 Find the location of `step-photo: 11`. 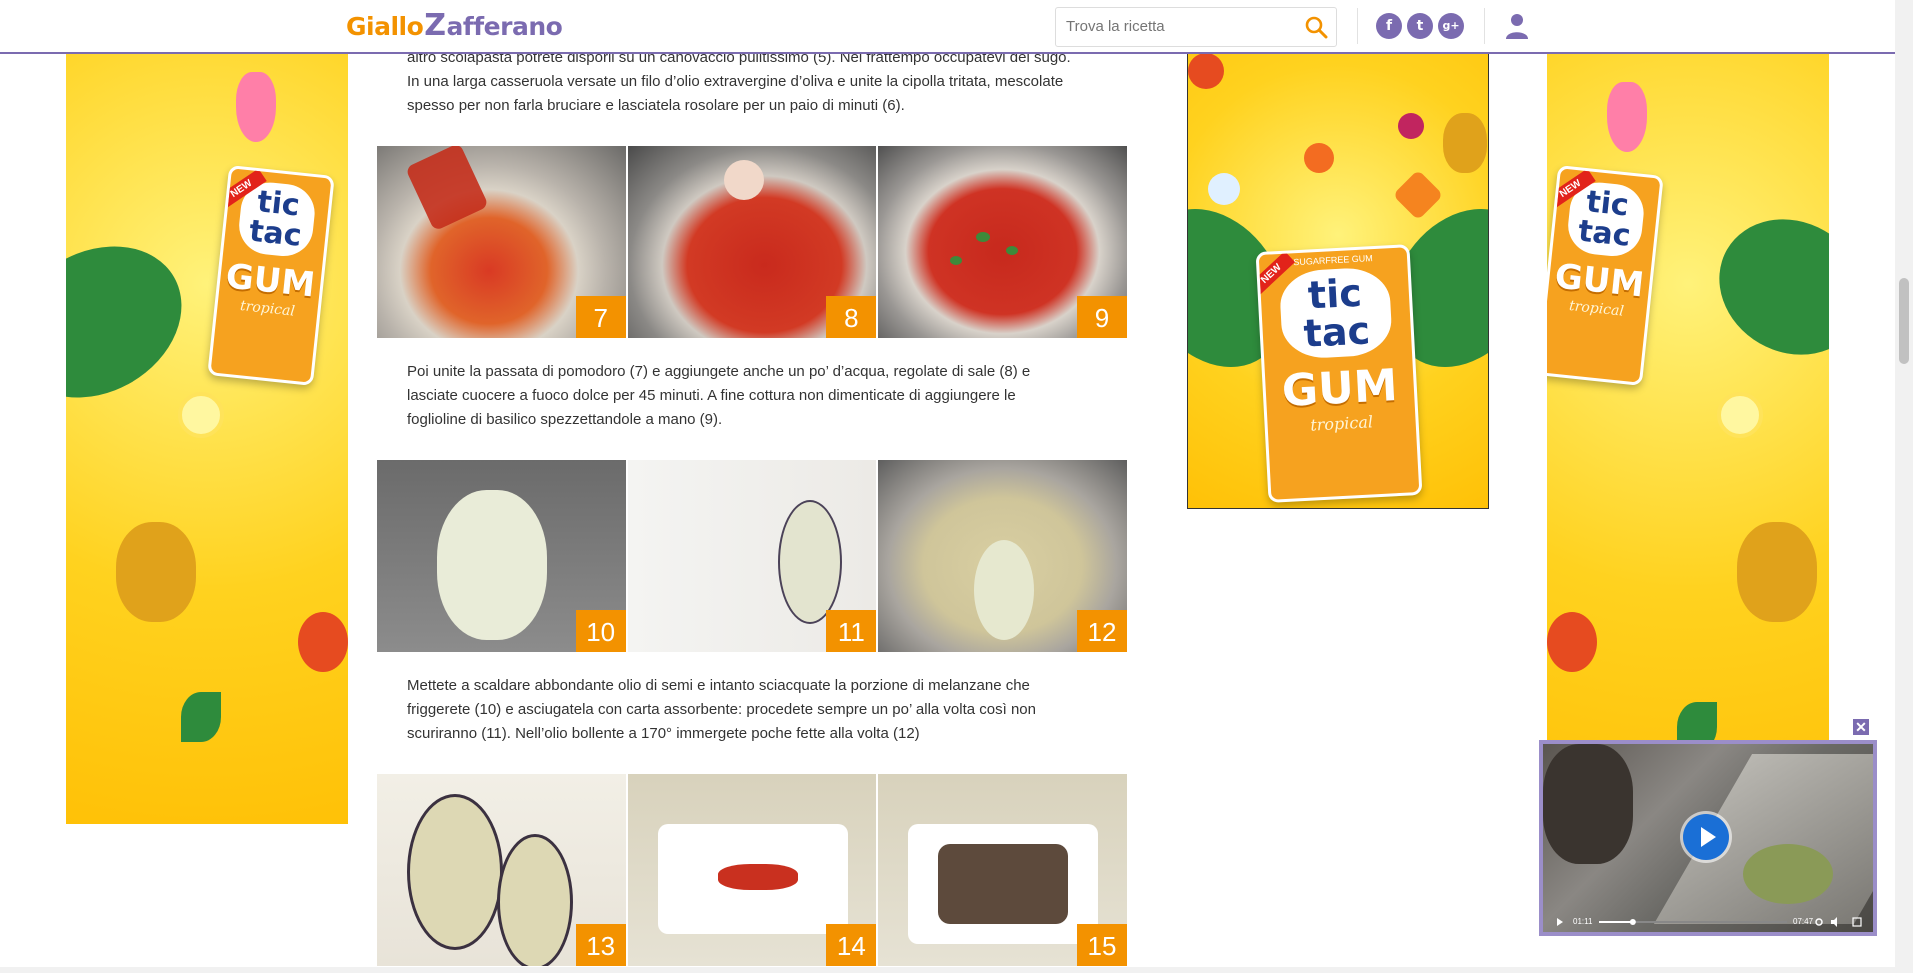

step-photo: 11 is located at coordinates (752, 556).